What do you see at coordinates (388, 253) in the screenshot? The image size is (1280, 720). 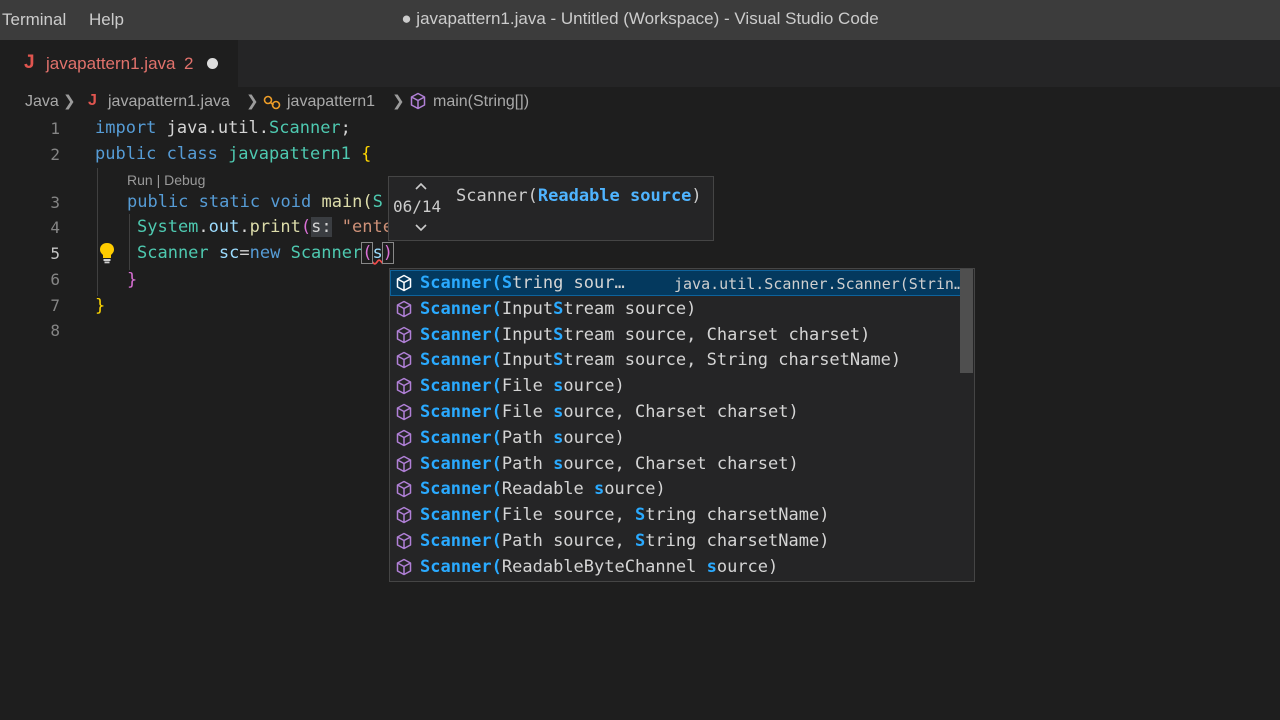 I see `code-token: )` at bounding box center [388, 253].